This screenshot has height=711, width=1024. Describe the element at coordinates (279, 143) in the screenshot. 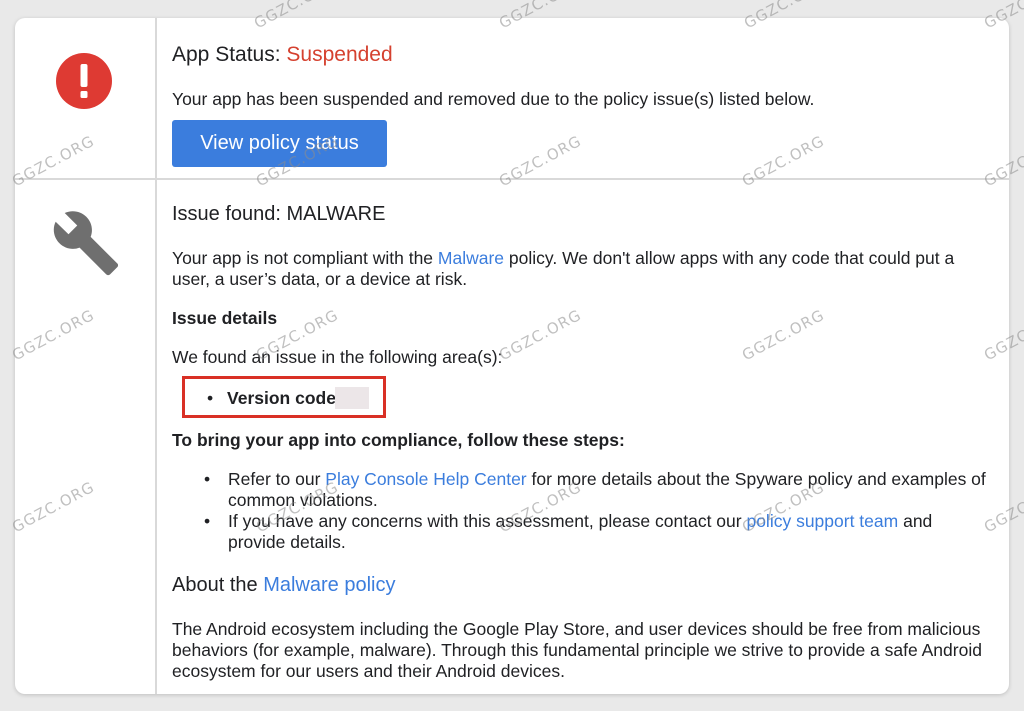

I see `view-policy-status-button: View policy status` at that location.